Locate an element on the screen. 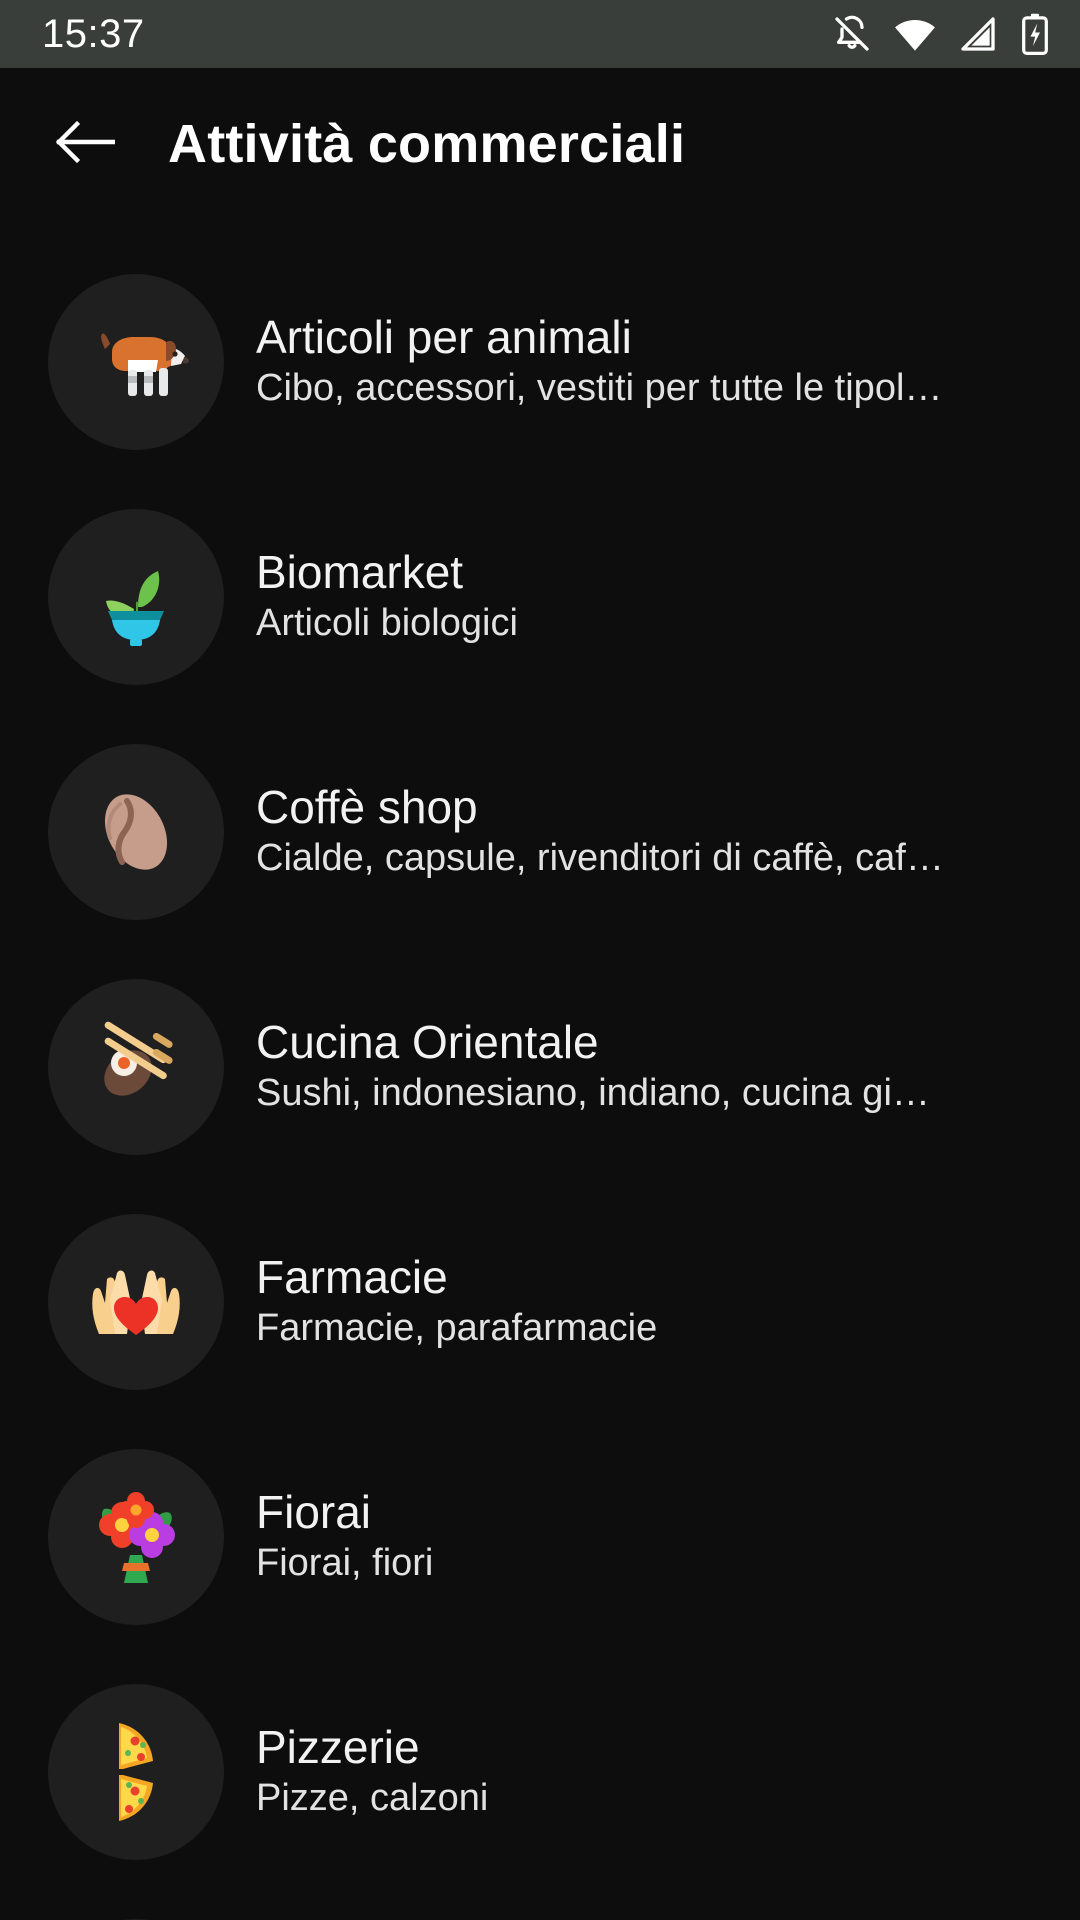  list-item-text: Farmacie Farmacie, parafarmacie is located at coordinates (654, 1301).